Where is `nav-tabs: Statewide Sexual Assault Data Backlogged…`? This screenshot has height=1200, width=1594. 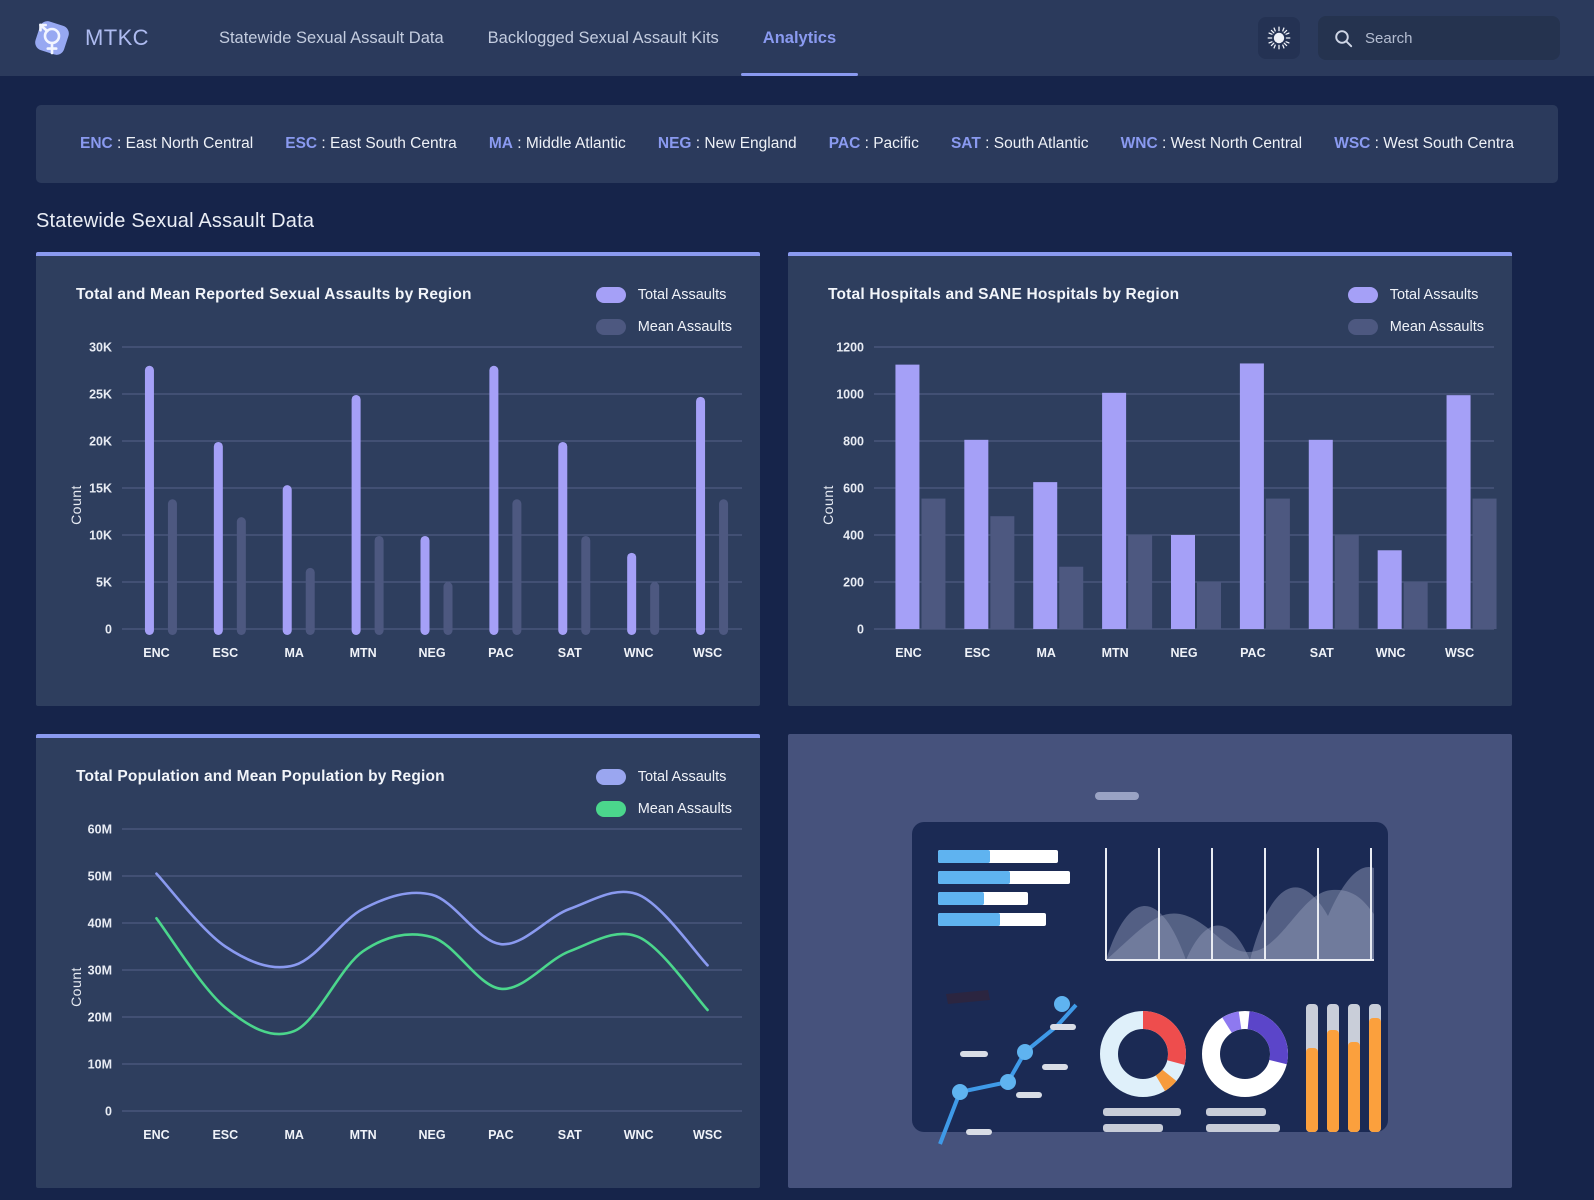
nav-tabs: Statewide Sexual Assault Data Backlogged… is located at coordinates (528, 38).